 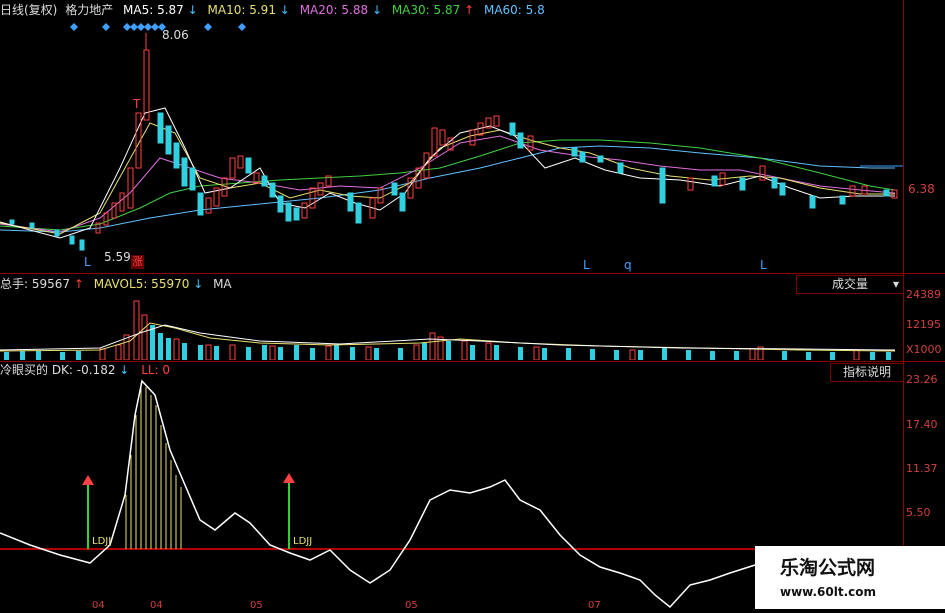 I want to click on volume-bars-up, so click(x=479, y=330).